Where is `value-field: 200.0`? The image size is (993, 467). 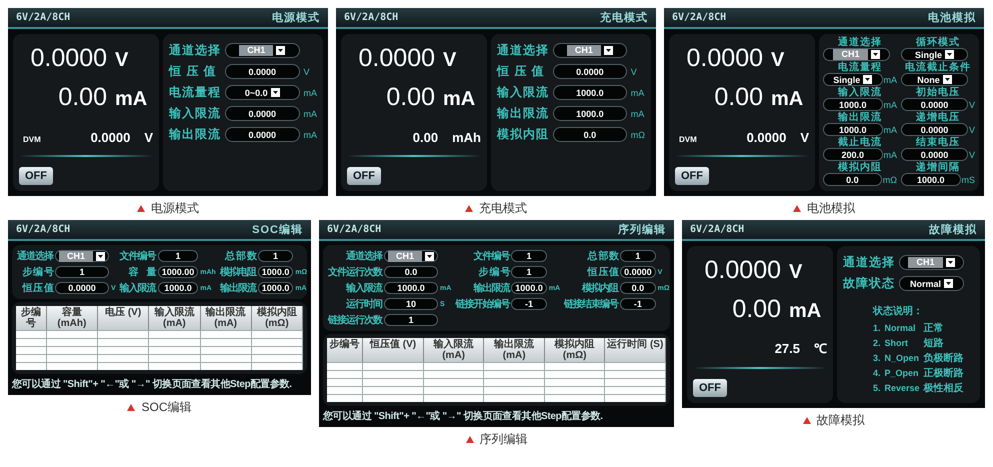
value-field: 200.0 is located at coordinates (852, 154).